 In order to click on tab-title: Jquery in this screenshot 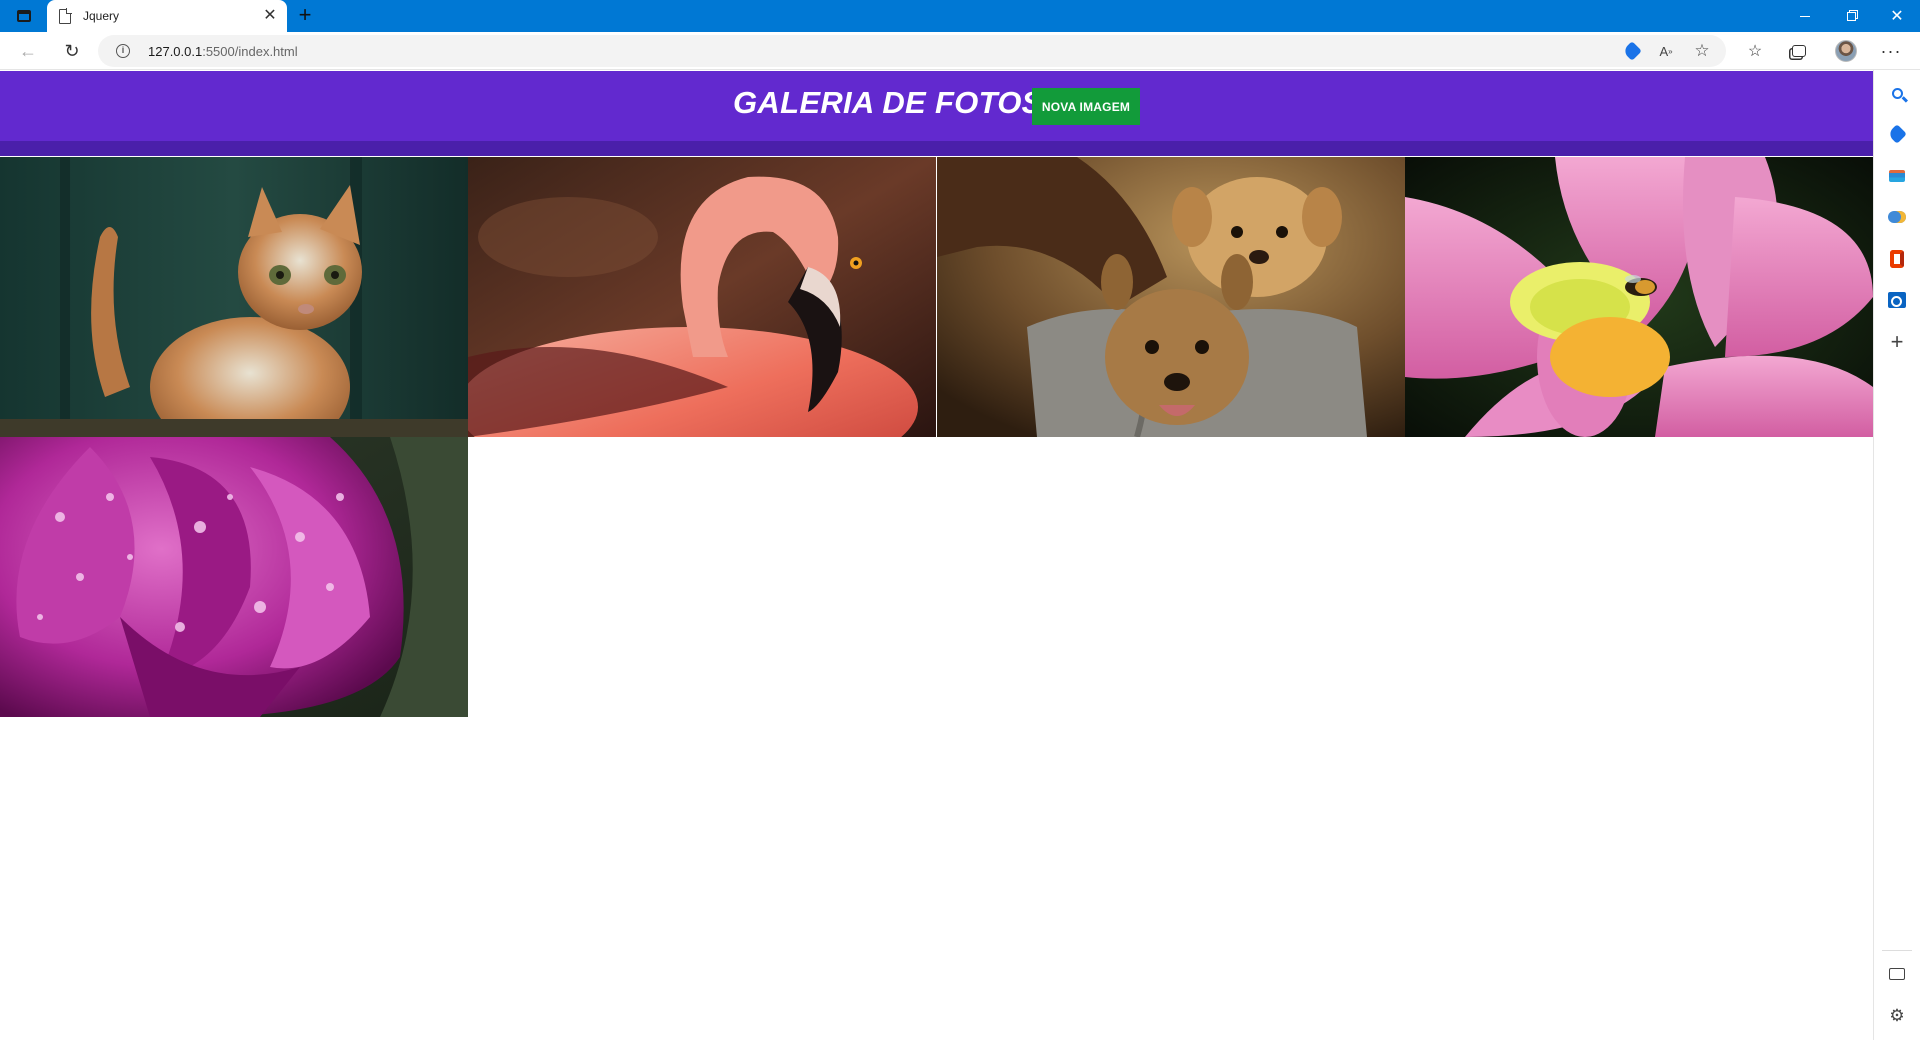, I will do `click(101, 16)`.